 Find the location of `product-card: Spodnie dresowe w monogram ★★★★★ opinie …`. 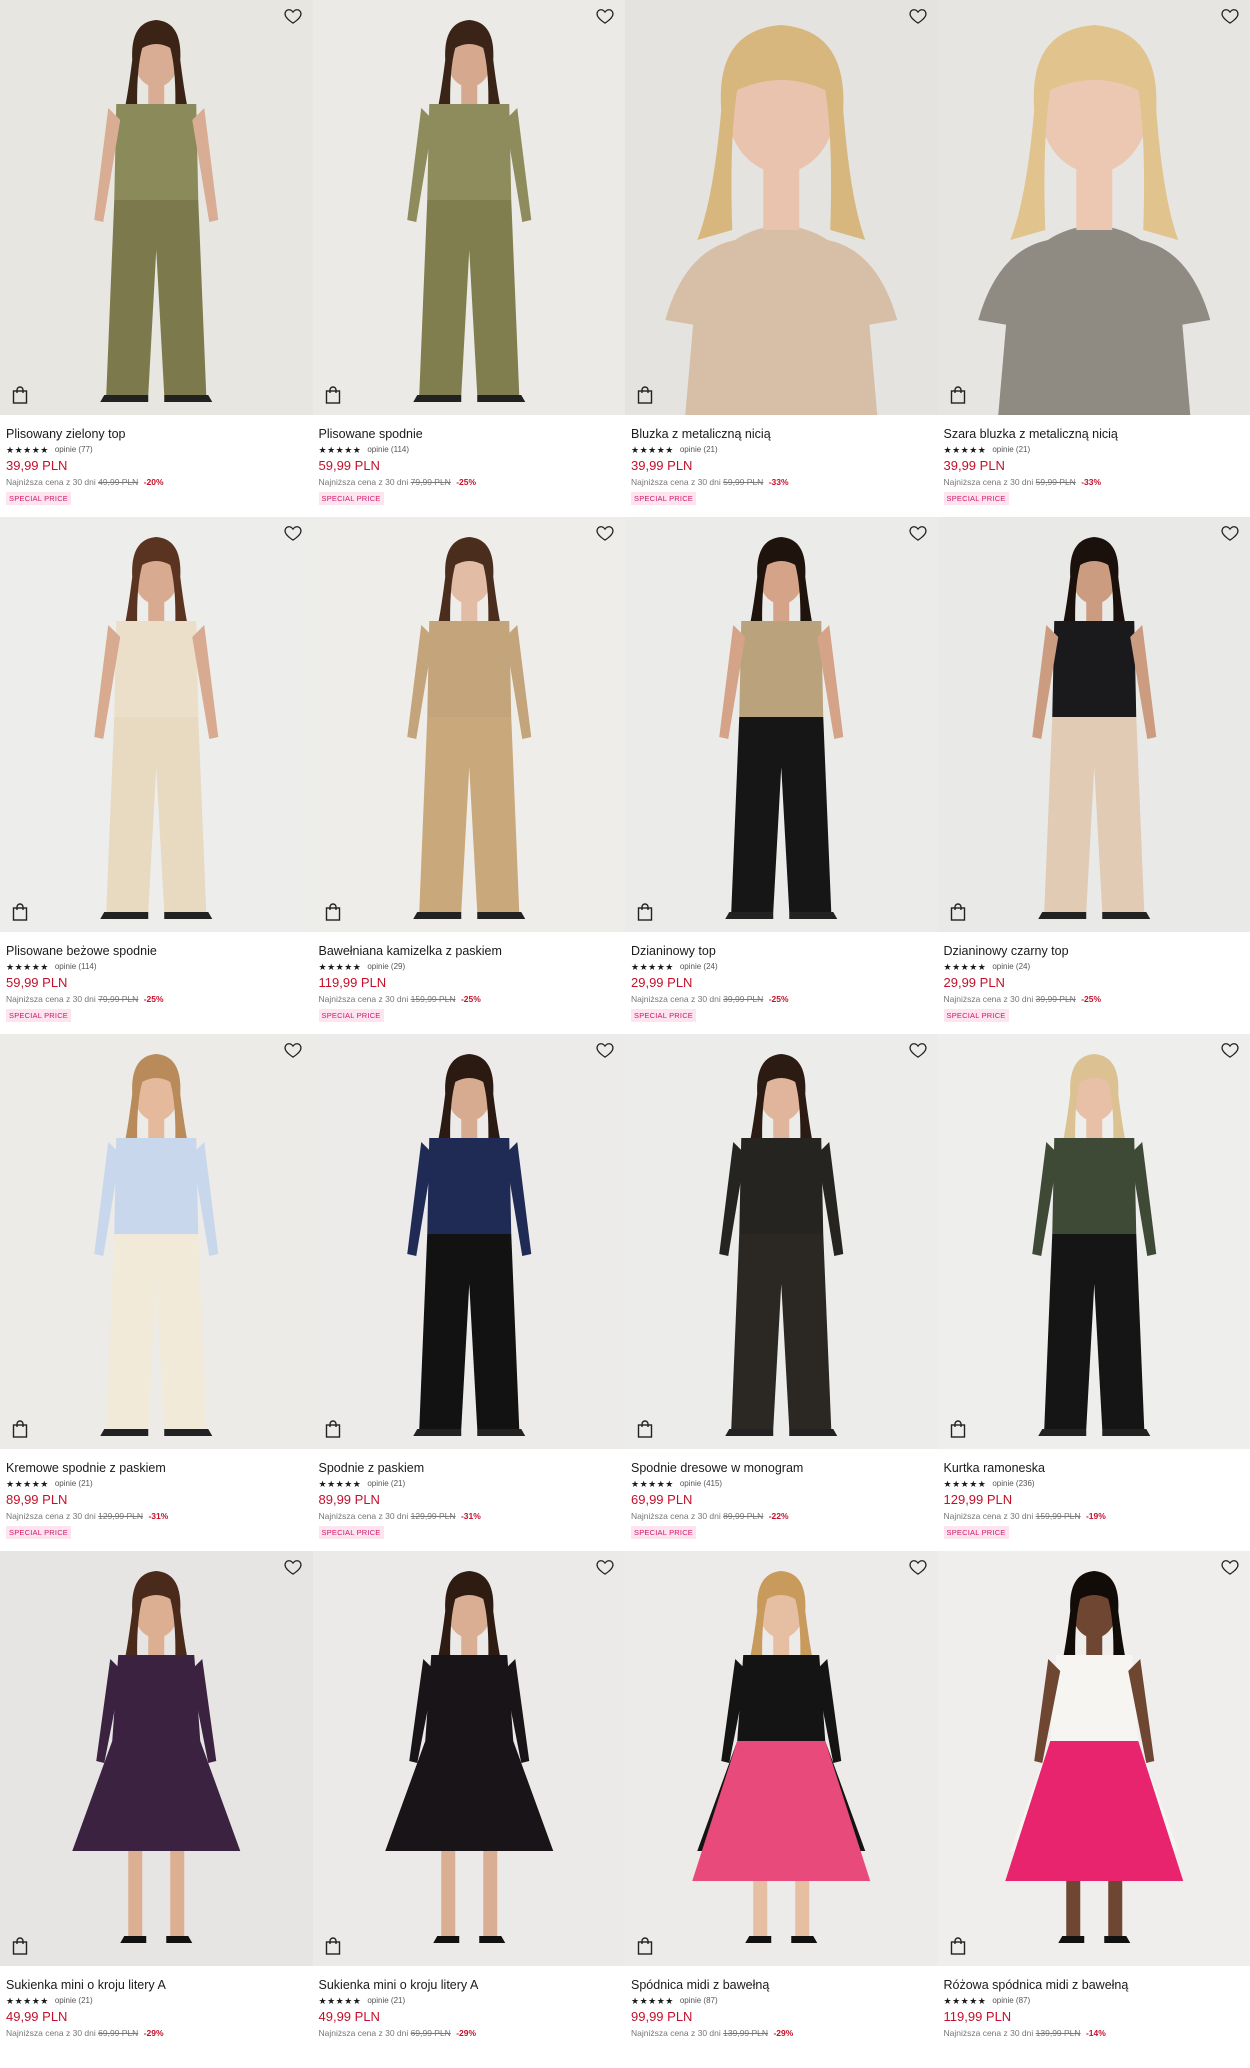

product-card: Spodnie dresowe w monogram ★★★★★ opinie … is located at coordinates (781, 1292).